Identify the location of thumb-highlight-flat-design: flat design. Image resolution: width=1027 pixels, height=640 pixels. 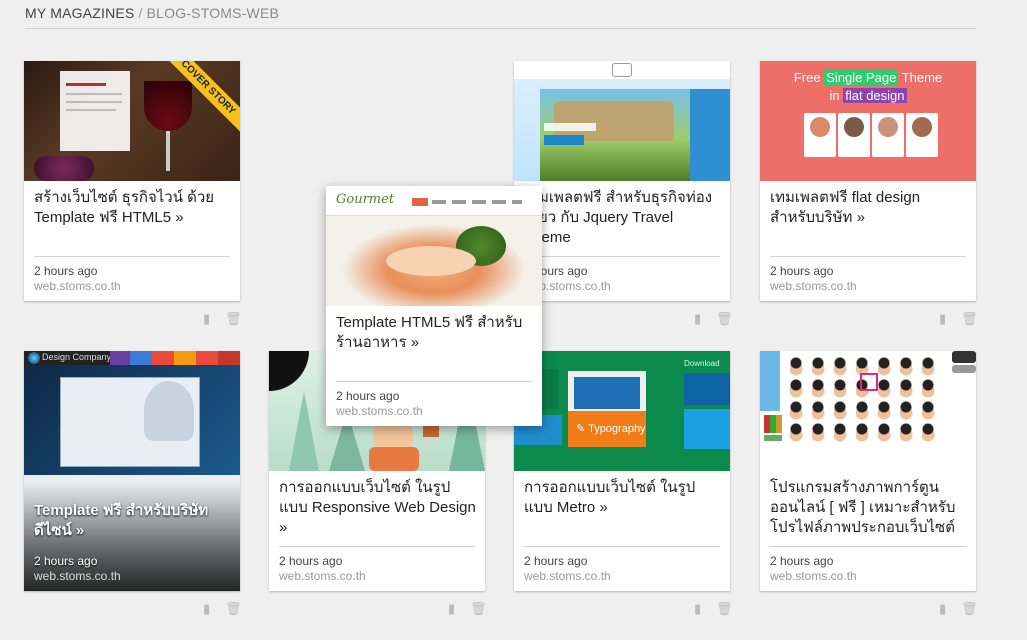
(875, 95).